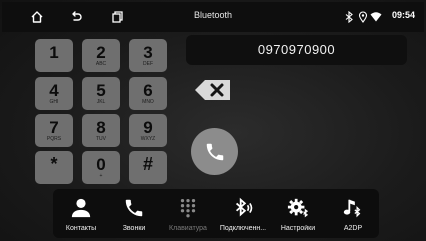 Image resolution: width=426 pixels, height=241 pixels. What do you see at coordinates (188, 208) in the screenshot?
I see `keypad-icon` at bounding box center [188, 208].